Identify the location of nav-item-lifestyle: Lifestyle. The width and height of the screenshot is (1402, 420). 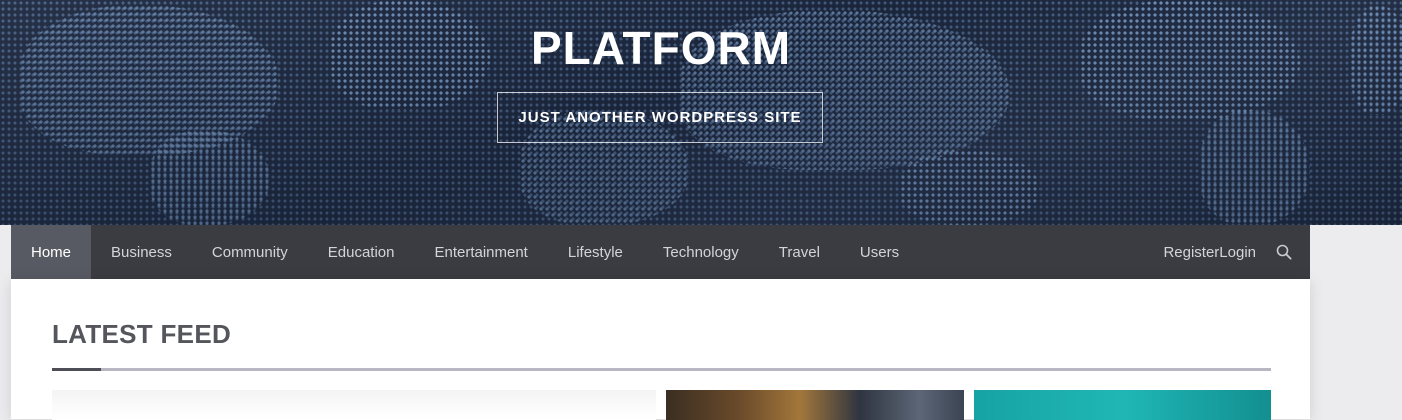
(595, 252).